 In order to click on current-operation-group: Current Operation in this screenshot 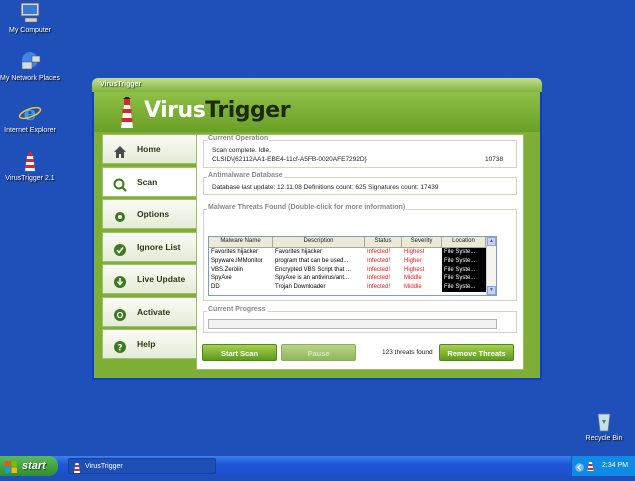, I will do `click(360, 151)`.